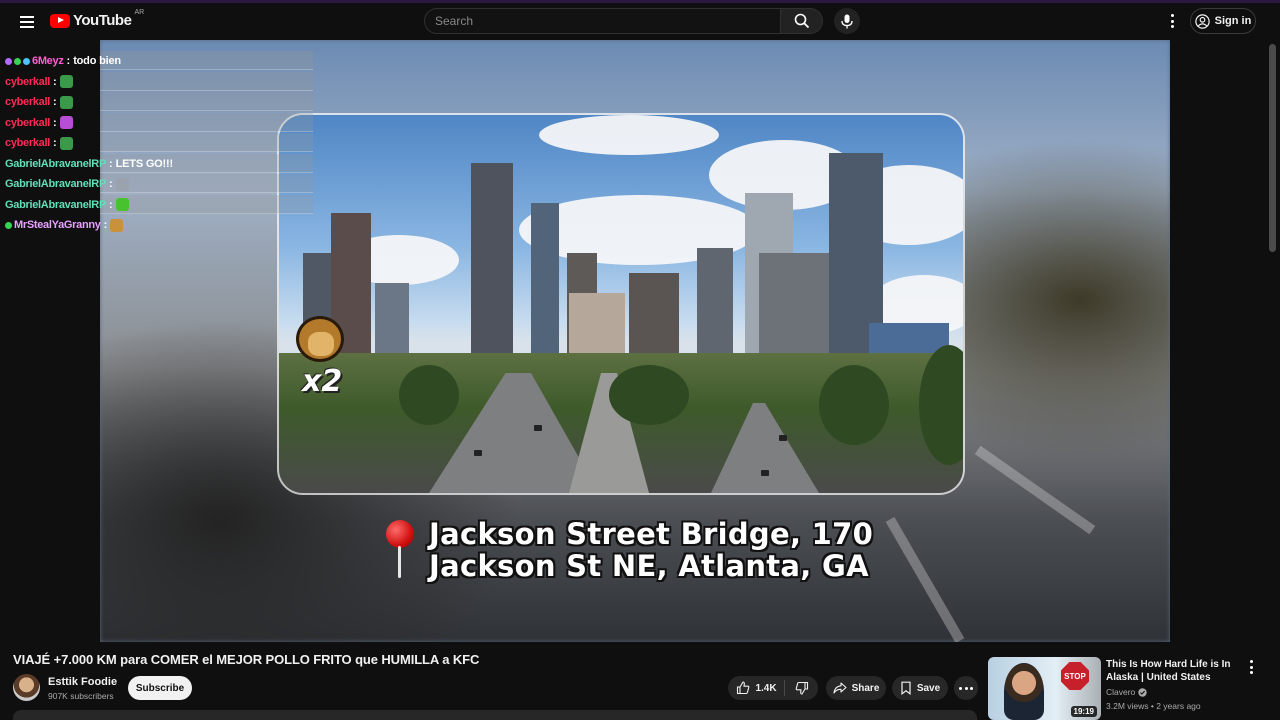 The image size is (1280, 720). What do you see at coordinates (97, 19) in the screenshot?
I see `youtube-logo: YouTube AR` at bounding box center [97, 19].